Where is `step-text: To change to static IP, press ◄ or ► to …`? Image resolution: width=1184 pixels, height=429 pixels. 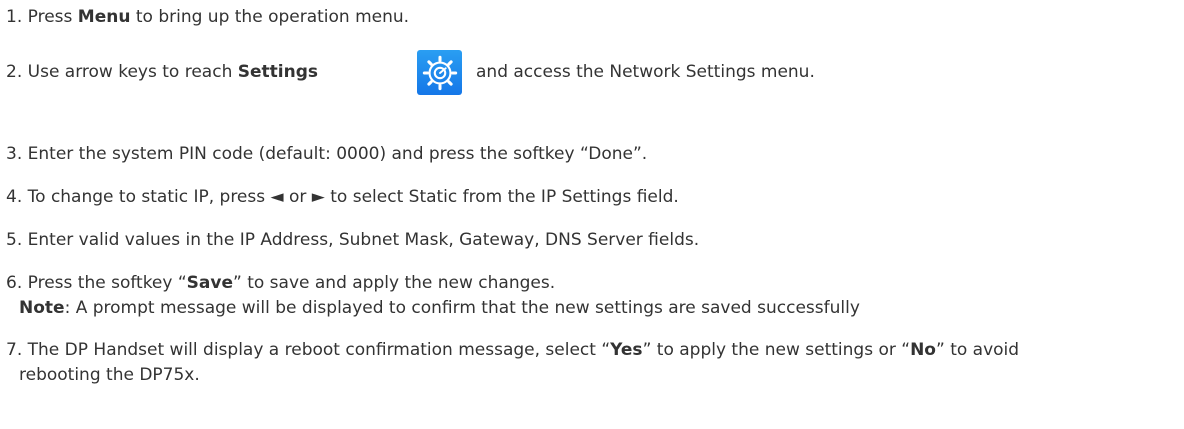
step-text: To change to static IP, press ◄ or ► to … is located at coordinates (353, 197).